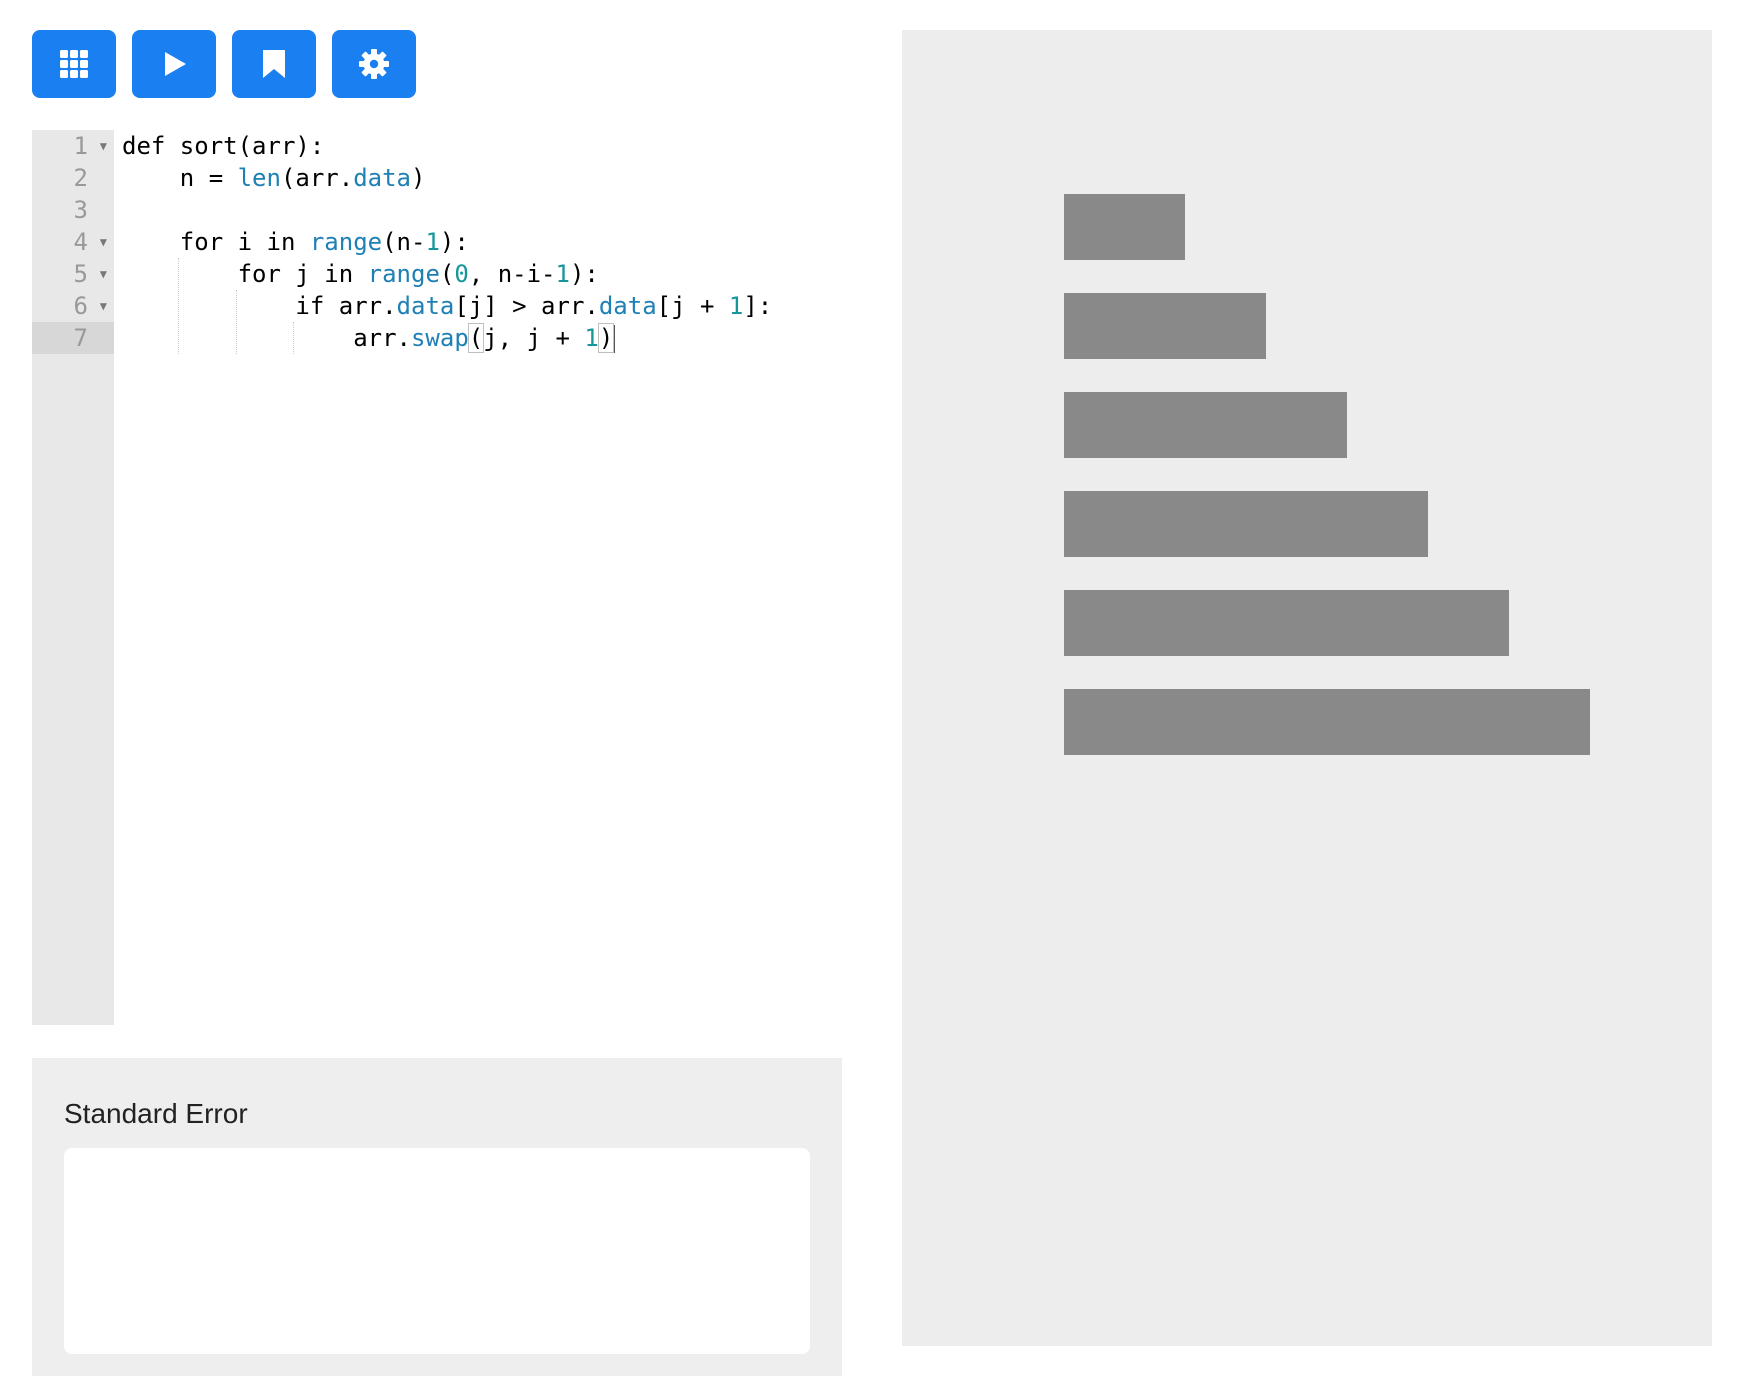 The image size is (1740, 1376). What do you see at coordinates (526, 306) in the screenshot?
I see `code-token: [j] > arr.` at bounding box center [526, 306].